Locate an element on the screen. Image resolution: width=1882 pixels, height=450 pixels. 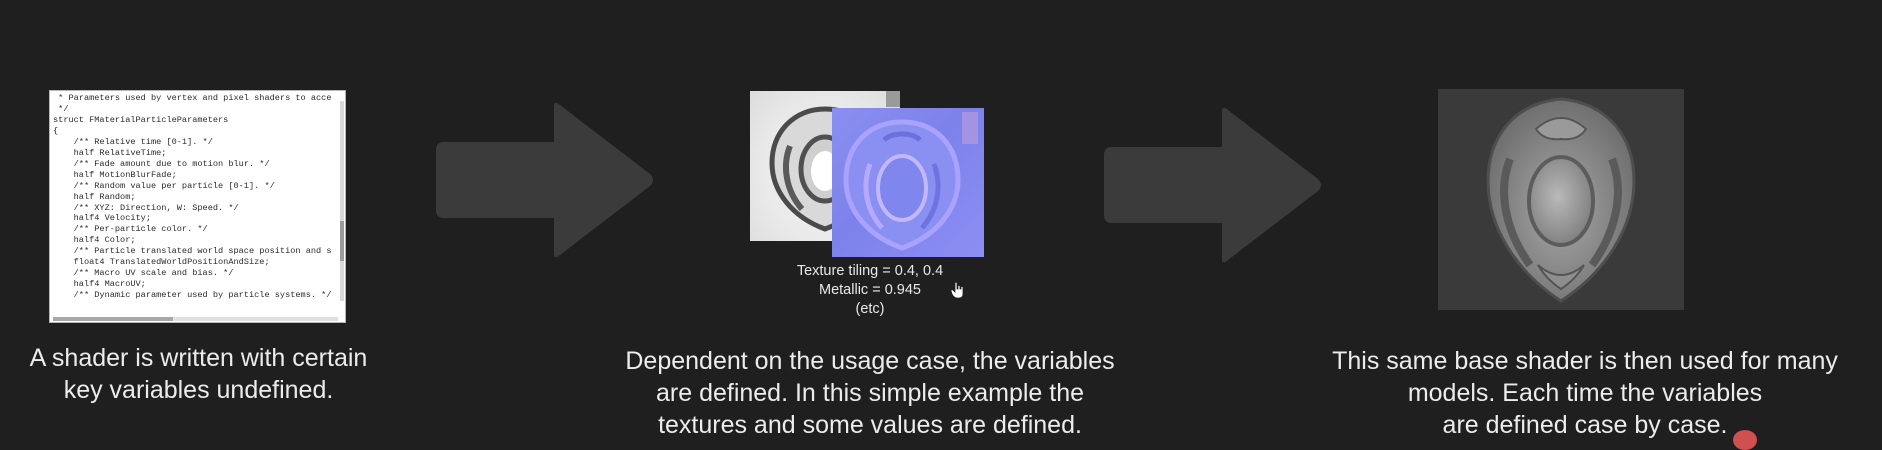
step1-caption-line: key variables undefined. is located at coordinates (198, 390).